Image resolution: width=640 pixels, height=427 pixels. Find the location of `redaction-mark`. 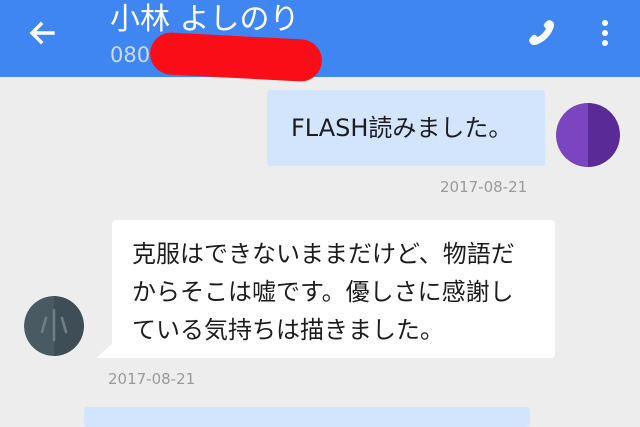

redaction-mark is located at coordinates (236, 57).